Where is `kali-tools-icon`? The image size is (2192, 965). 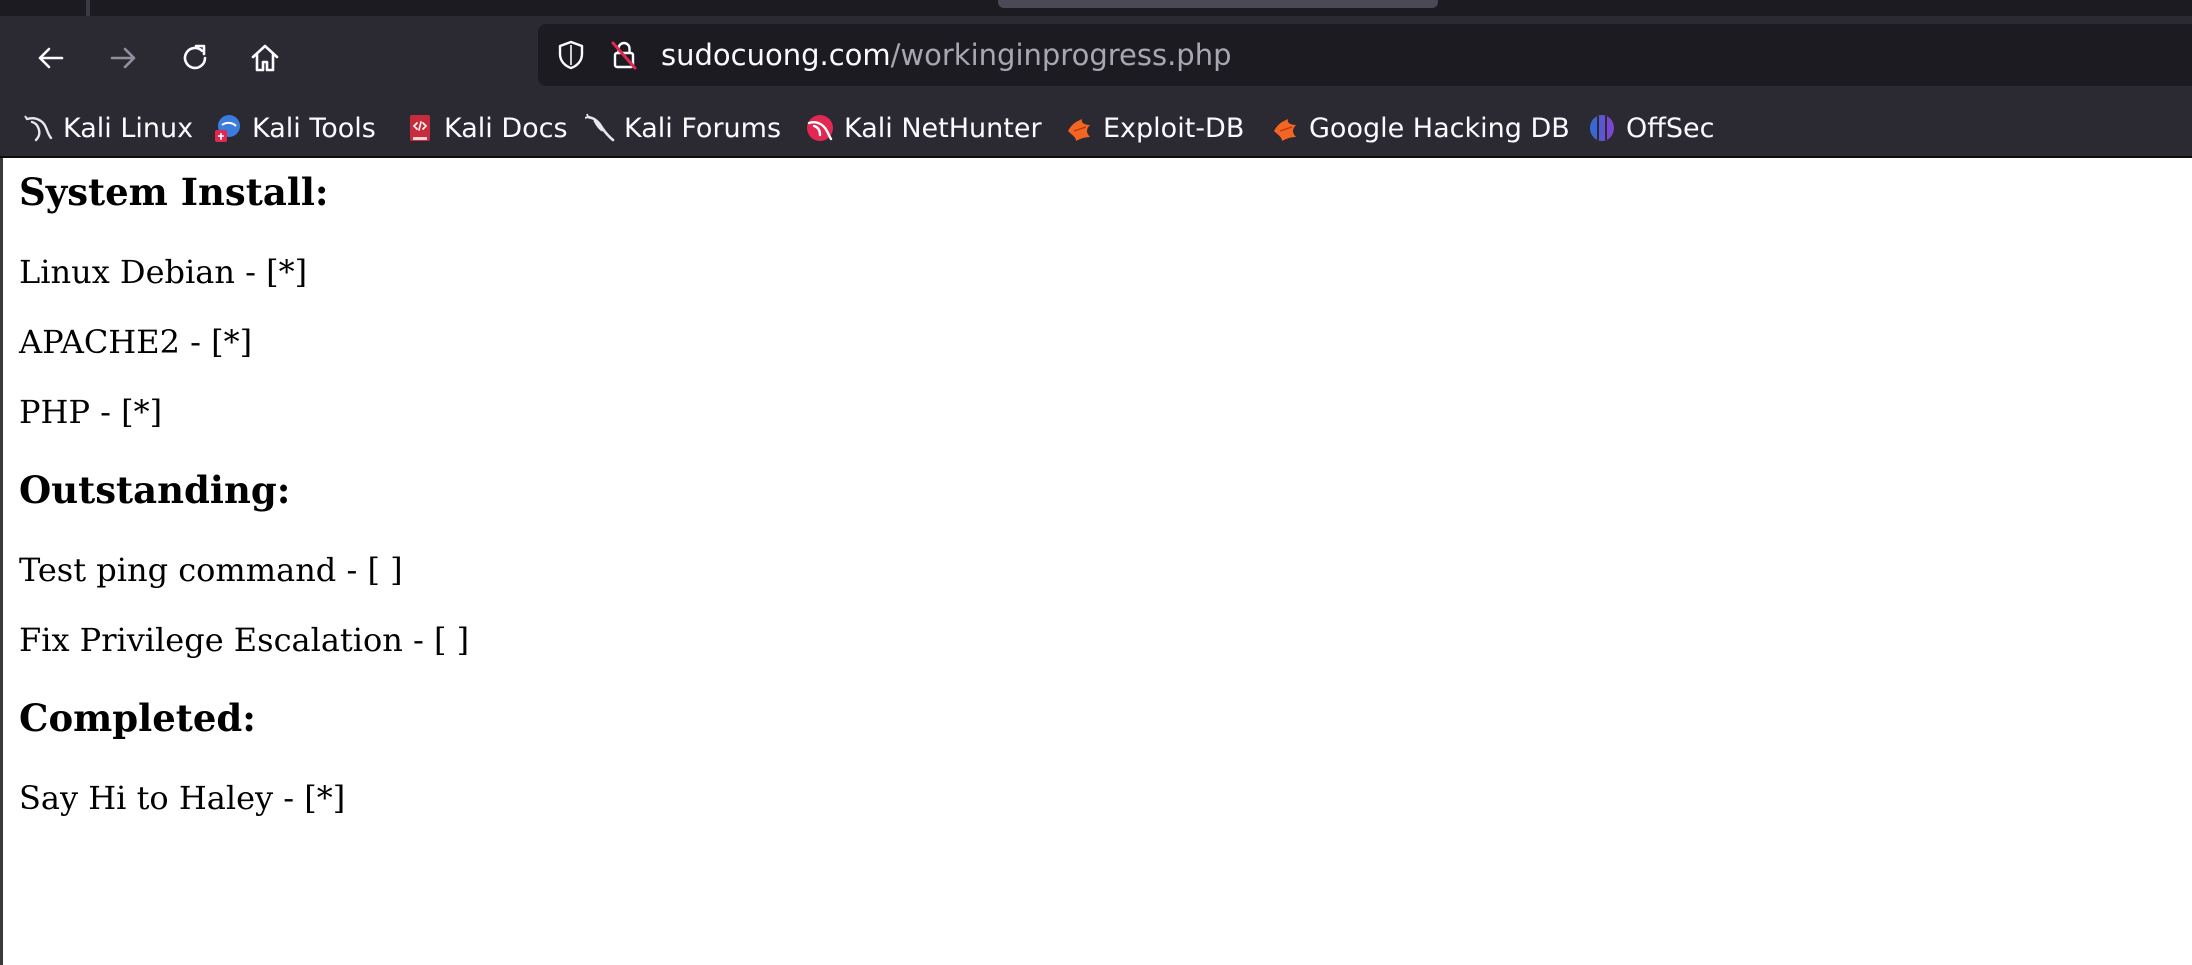
kali-tools-icon is located at coordinates (228, 128).